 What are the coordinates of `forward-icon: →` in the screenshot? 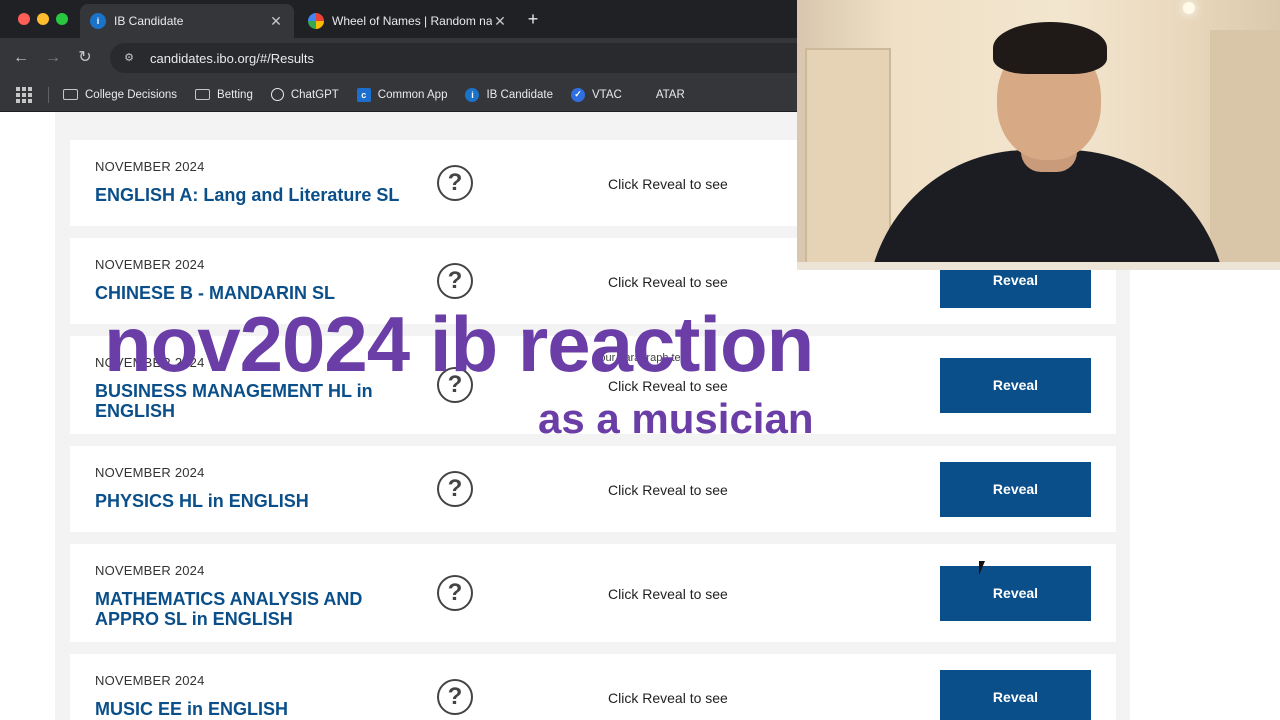 It's located at (53, 58).